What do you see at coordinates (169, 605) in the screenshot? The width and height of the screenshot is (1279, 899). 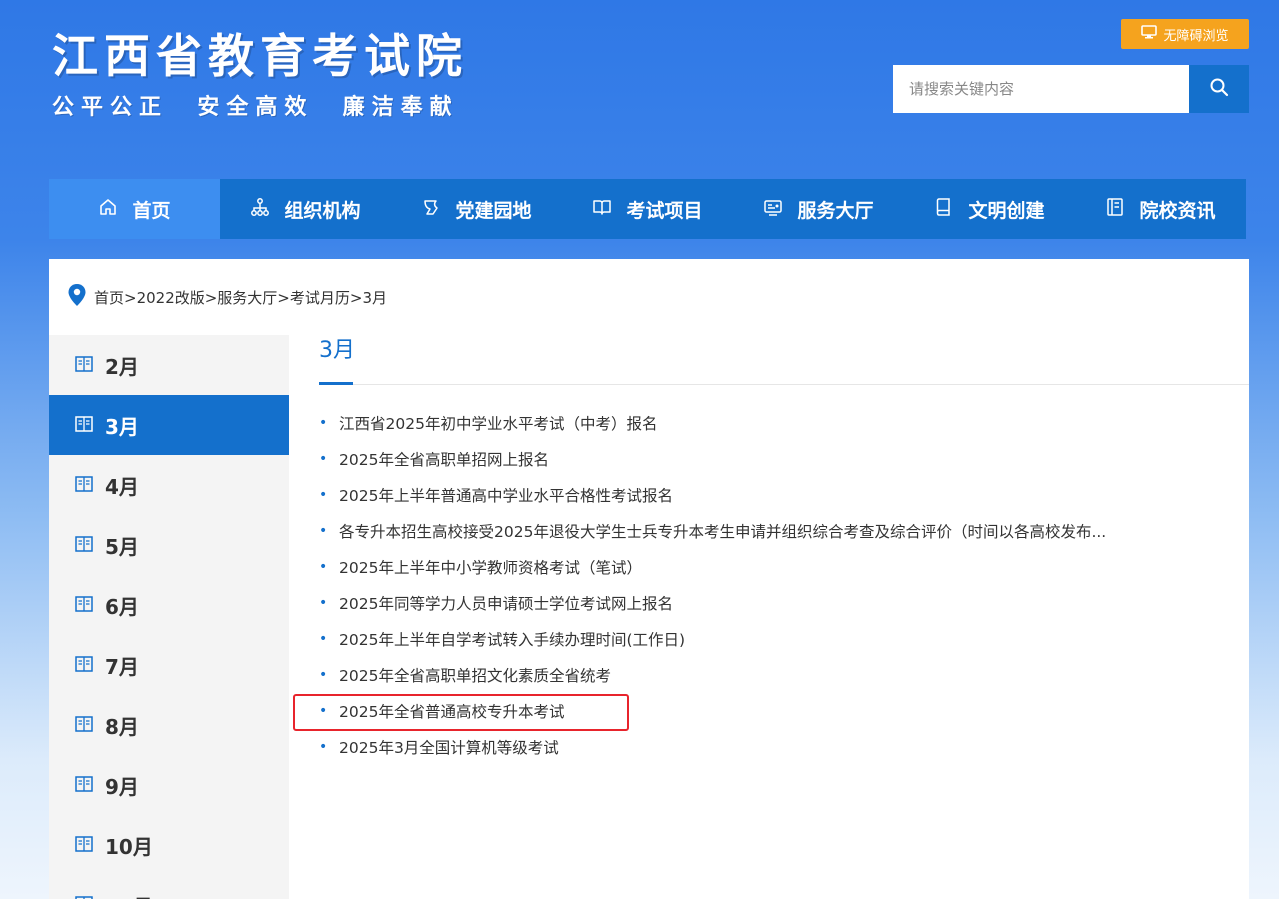 I see `sidebar-item-jun: 6月` at bounding box center [169, 605].